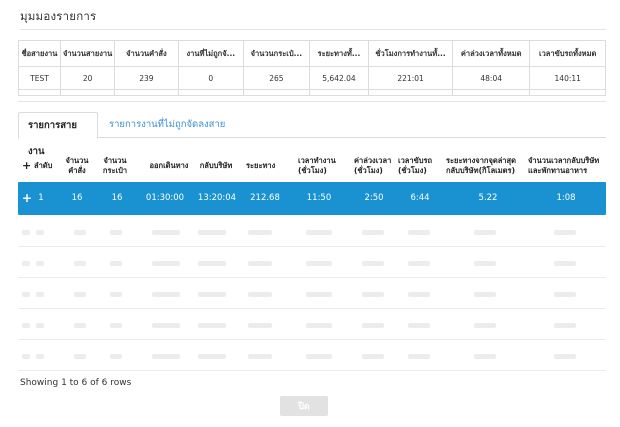 The height and width of the screenshot is (427, 620). I want to click on cell-return: 13:20:04, so click(217, 198).